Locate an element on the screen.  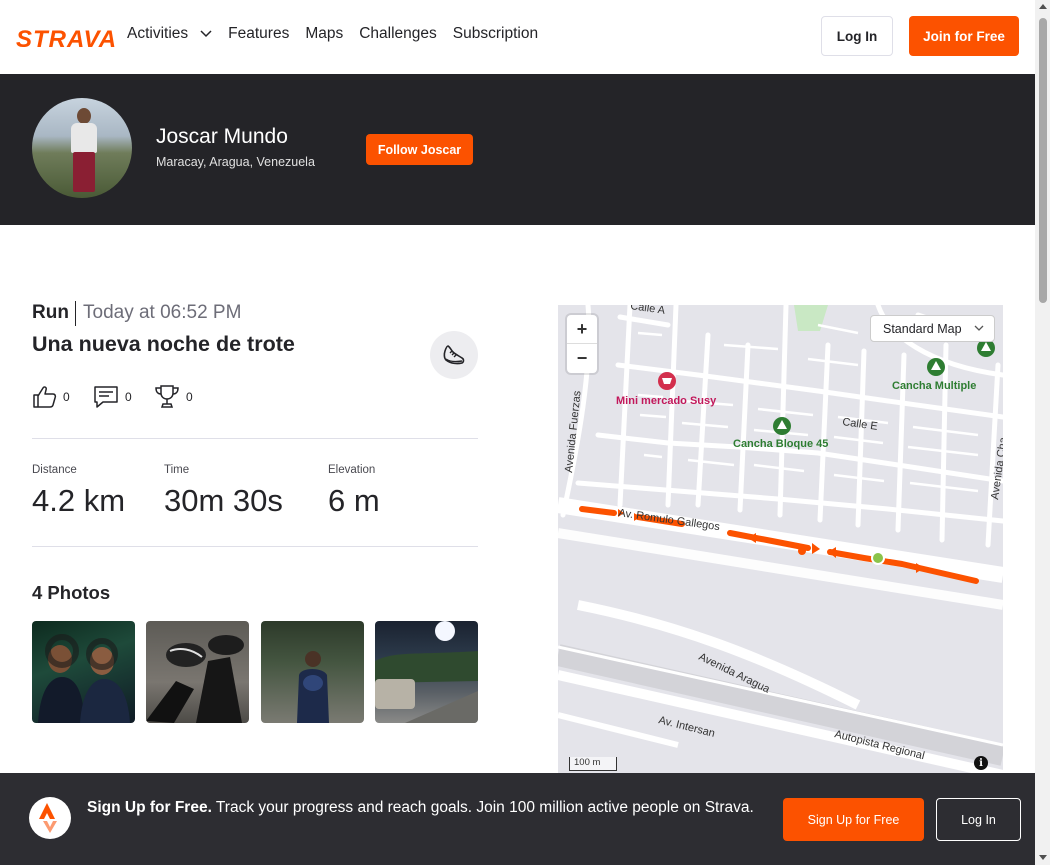
avatar-legs-shape is located at coordinates (84, 172).